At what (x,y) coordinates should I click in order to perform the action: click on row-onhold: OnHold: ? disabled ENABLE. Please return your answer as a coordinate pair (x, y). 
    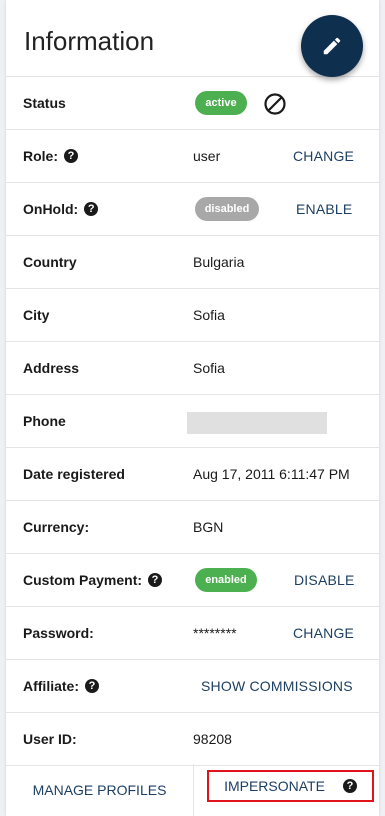
    Looking at the image, I should click on (192, 209).